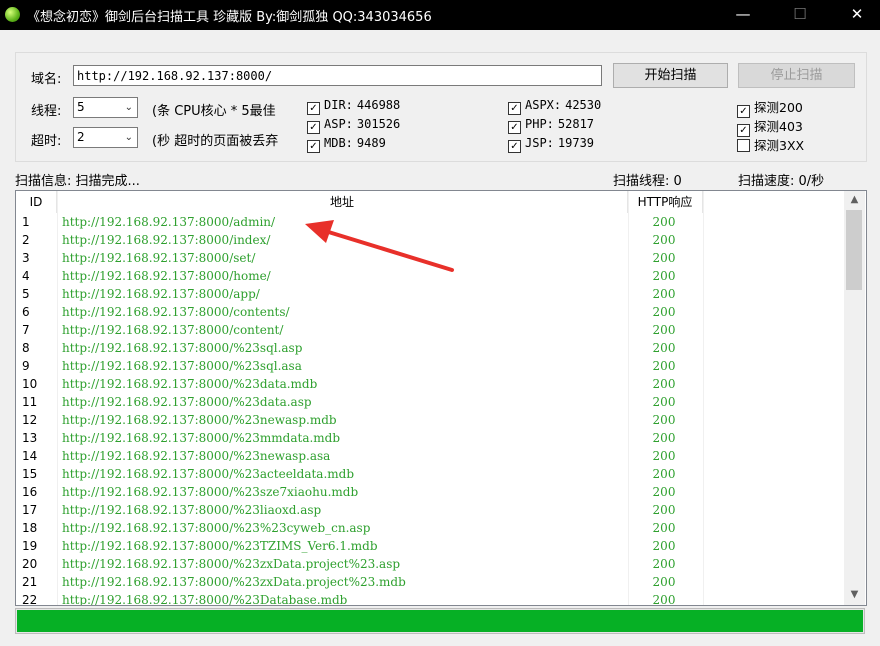 The image size is (880, 646). What do you see at coordinates (353, 106) in the screenshot?
I see `dict-dir-checkbox: ✓ DIR: 446988` at bounding box center [353, 106].